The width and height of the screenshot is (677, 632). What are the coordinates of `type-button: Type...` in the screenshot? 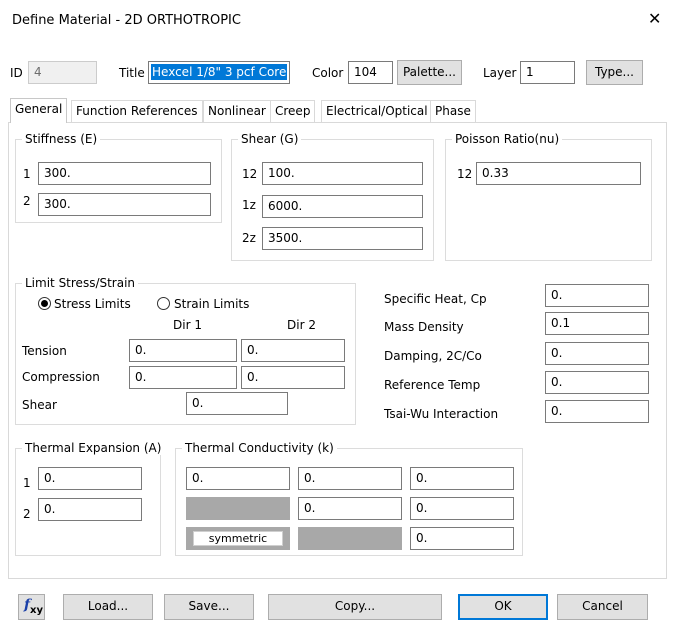 It's located at (614, 72).